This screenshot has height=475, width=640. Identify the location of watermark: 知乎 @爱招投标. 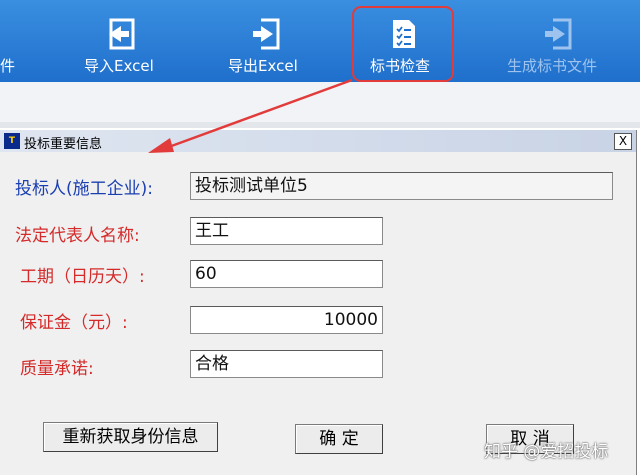
(546, 452).